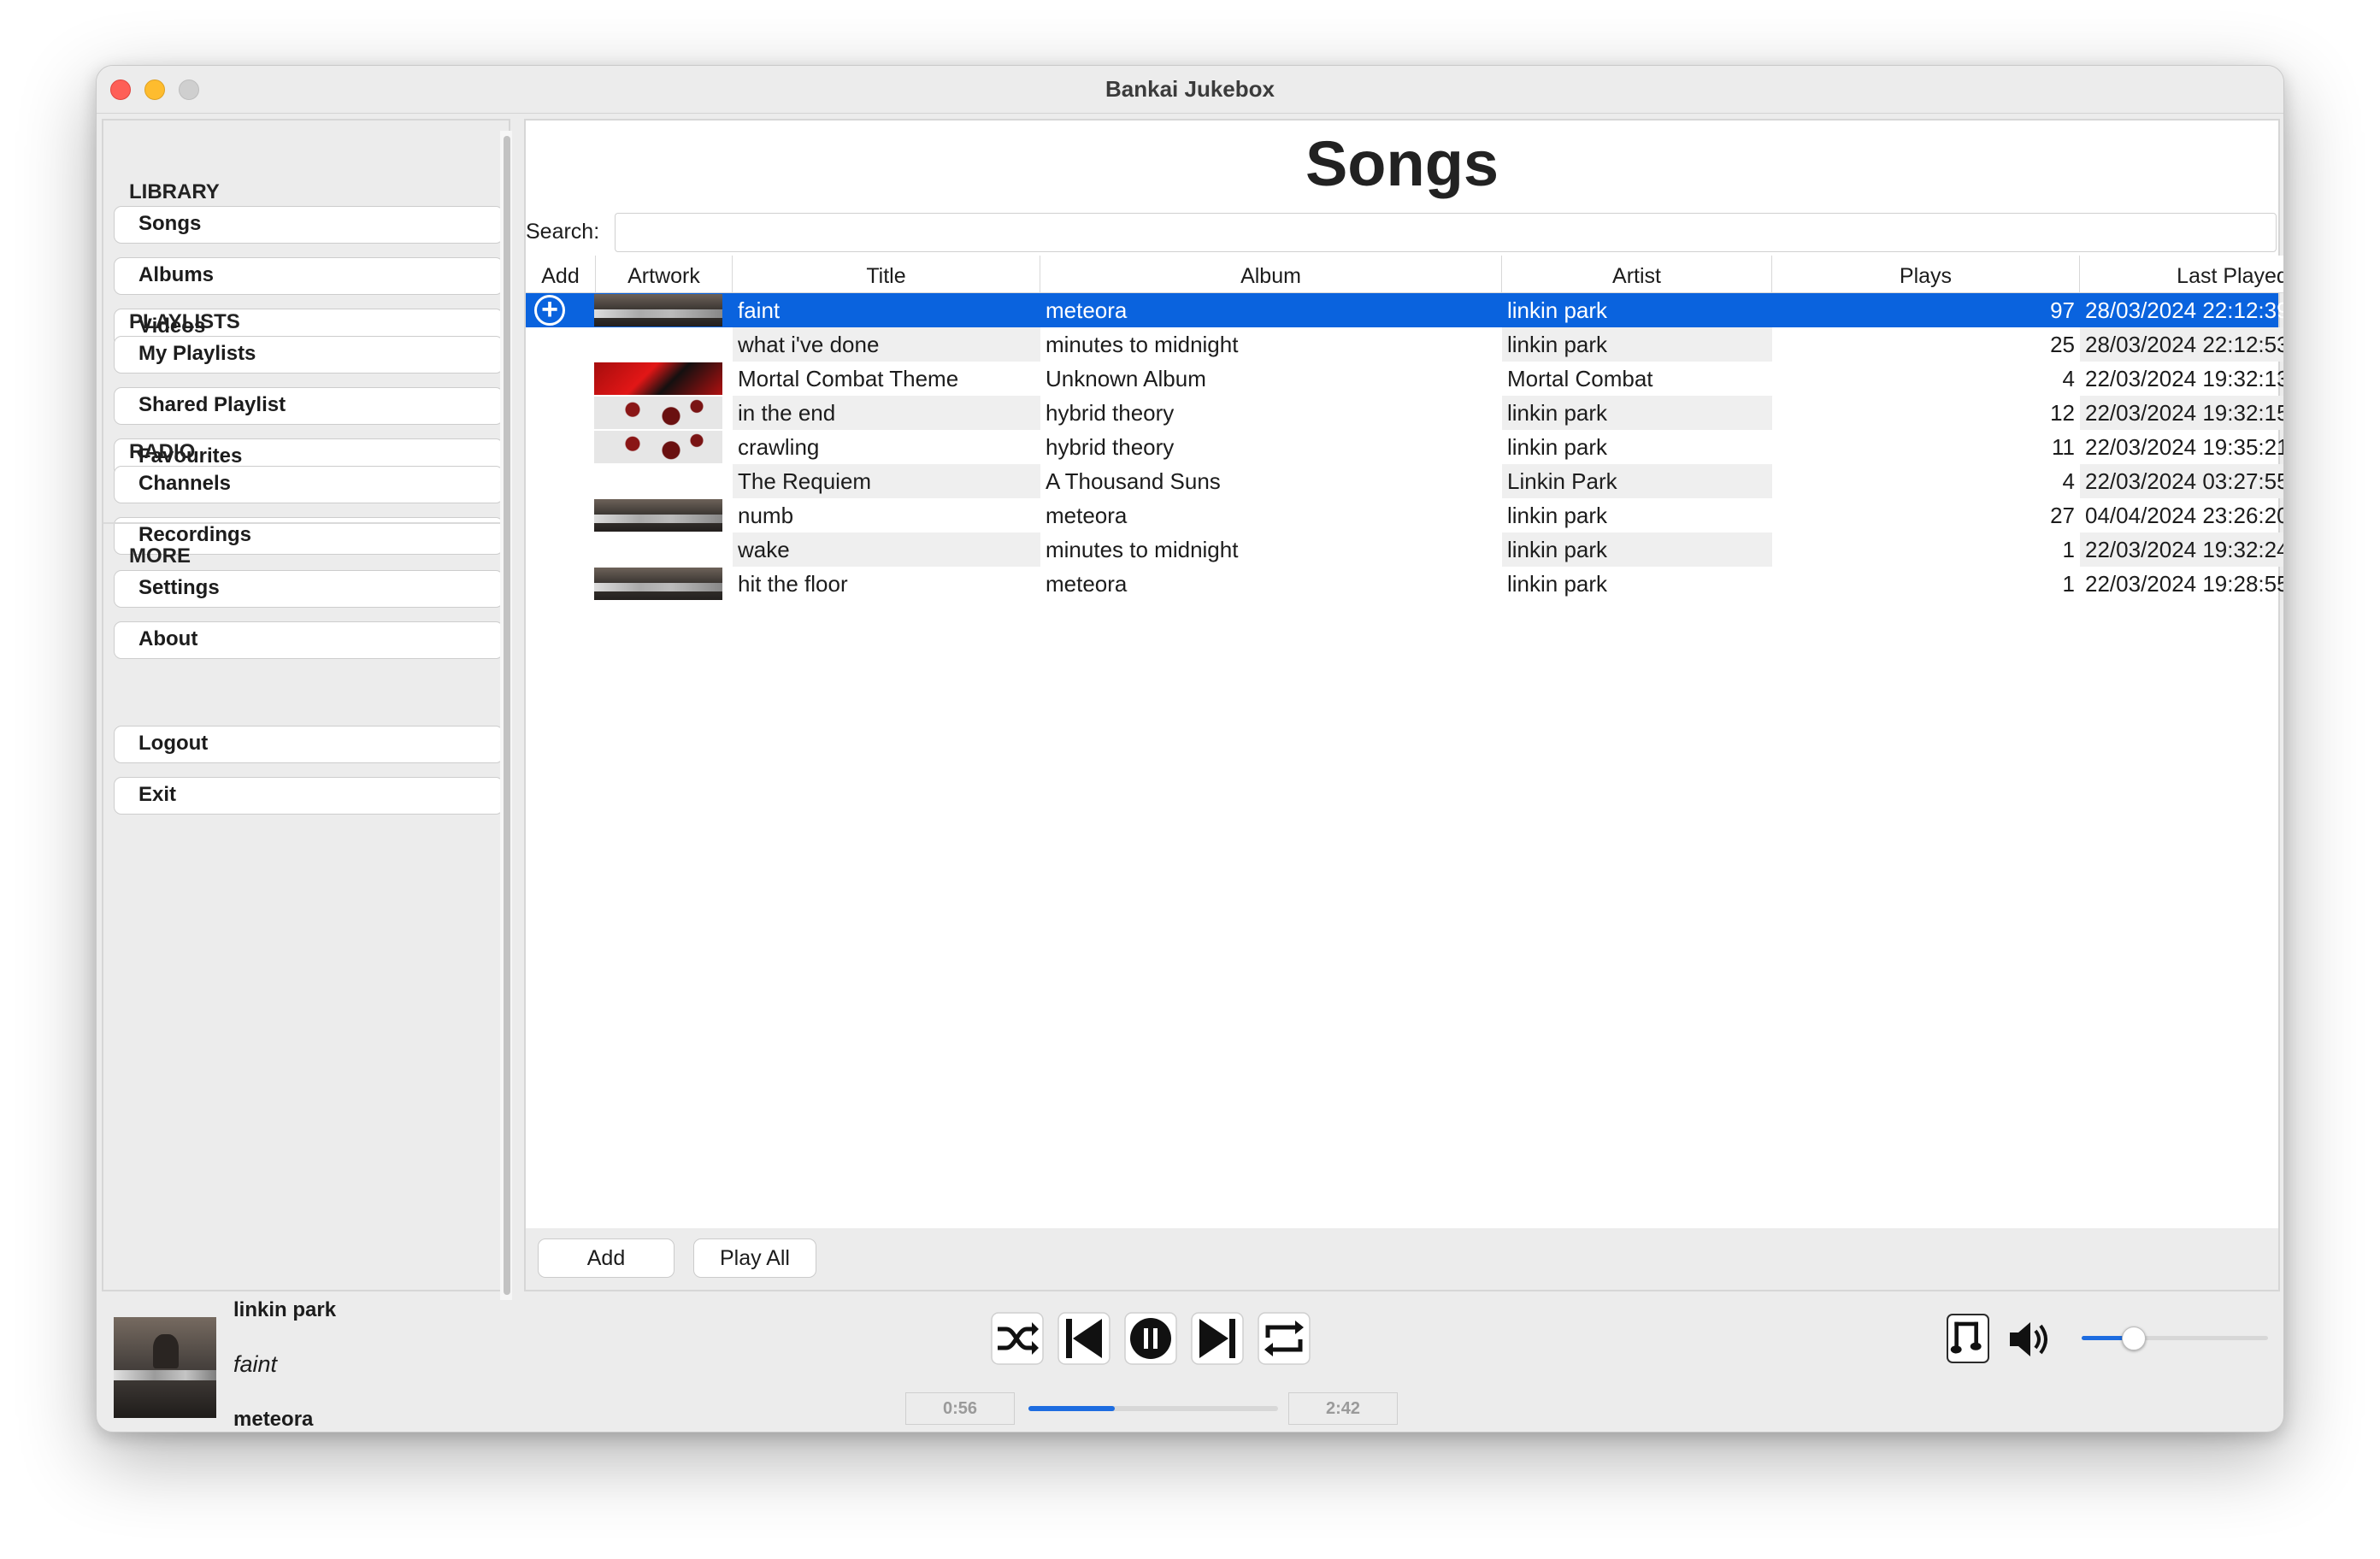 The image size is (2380, 1559). Describe the element at coordinates (309, 276) in the screenshot. I see `sidebar-item-albums: Albums` at that location.